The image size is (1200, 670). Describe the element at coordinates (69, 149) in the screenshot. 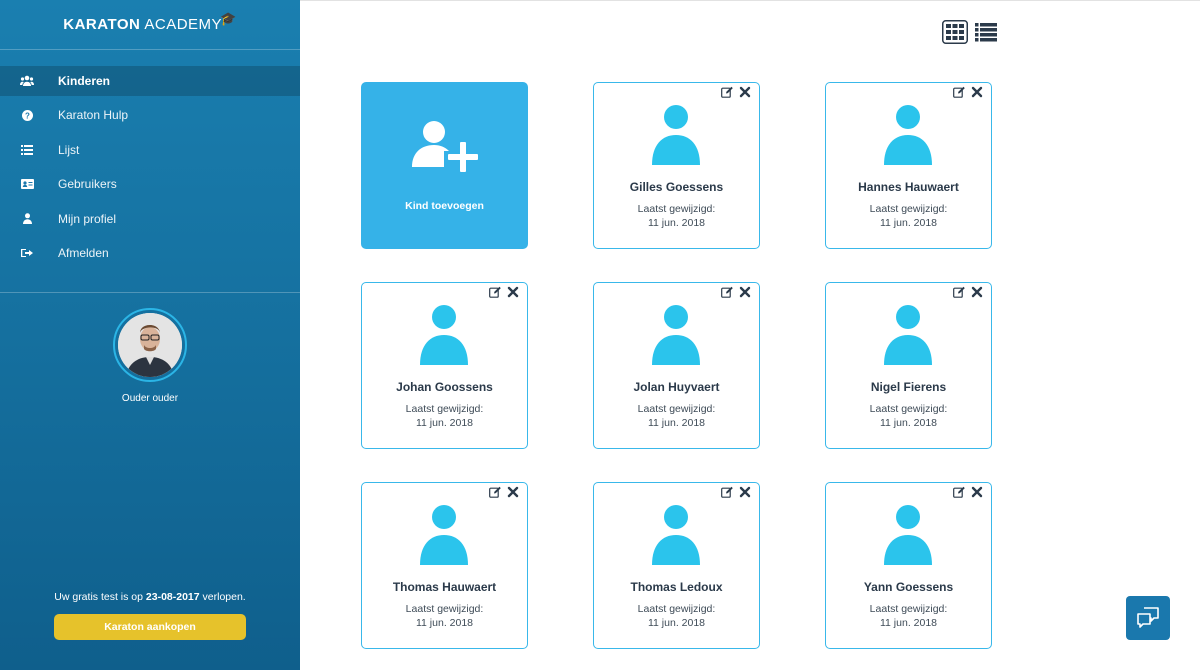

I see `sidebar-item-label: Lijst` at that location.